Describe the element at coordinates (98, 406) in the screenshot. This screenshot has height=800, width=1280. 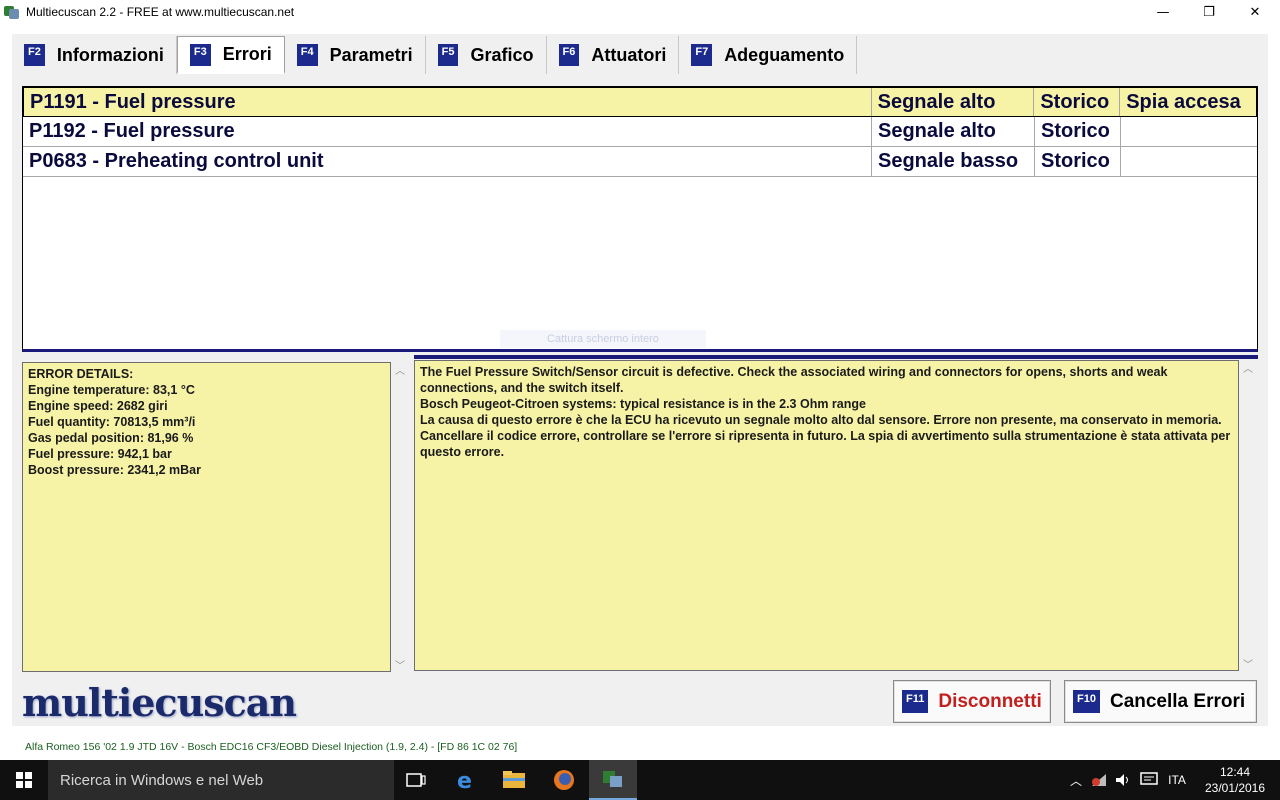
I see `detail-line: Engine speed: 2682 giri` at that location.